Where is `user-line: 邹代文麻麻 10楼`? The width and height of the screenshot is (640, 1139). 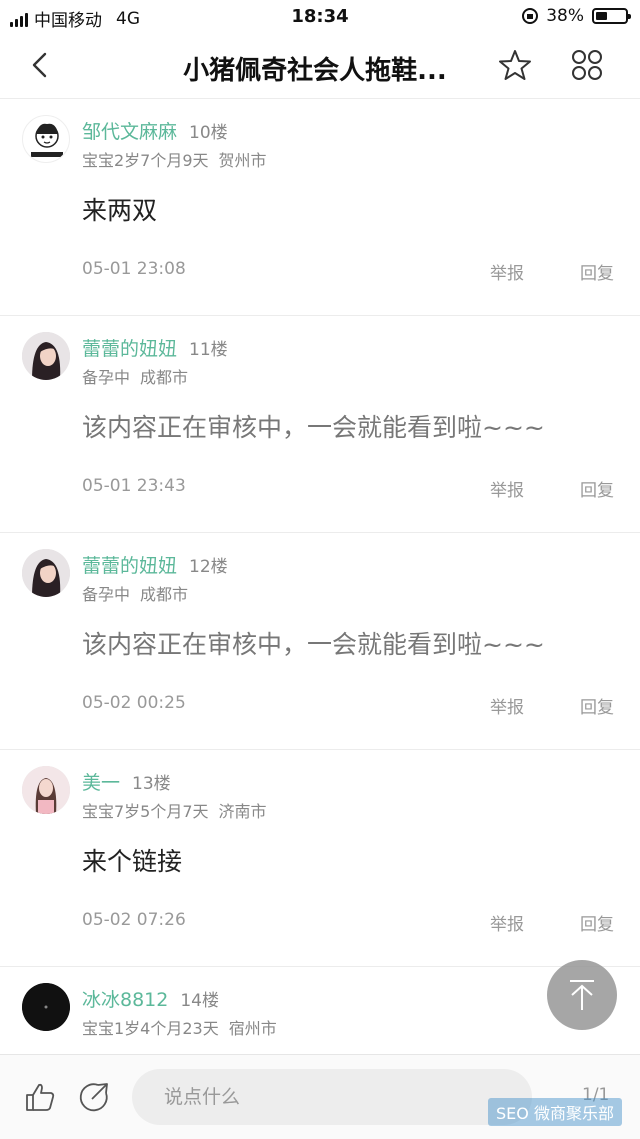
user-line: 邹代文麻麻 10楼 is located at coordinates (155, 130).